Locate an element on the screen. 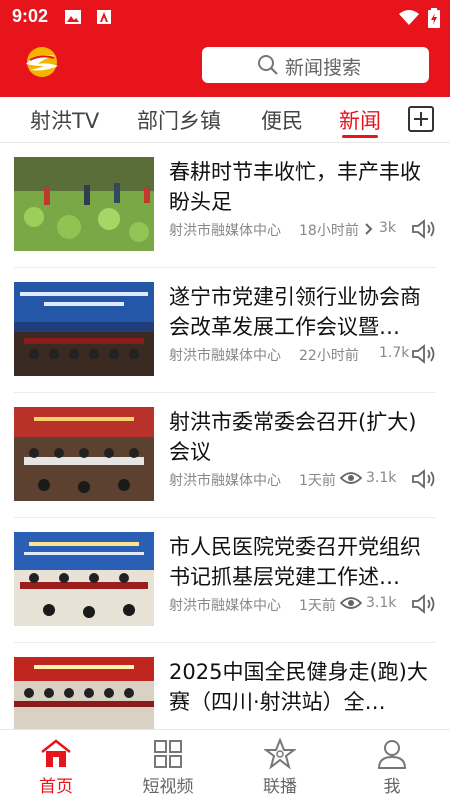 This screenshot has width=450, height=800. nav-home-label: 首页 is located at coordinates (56, 787).